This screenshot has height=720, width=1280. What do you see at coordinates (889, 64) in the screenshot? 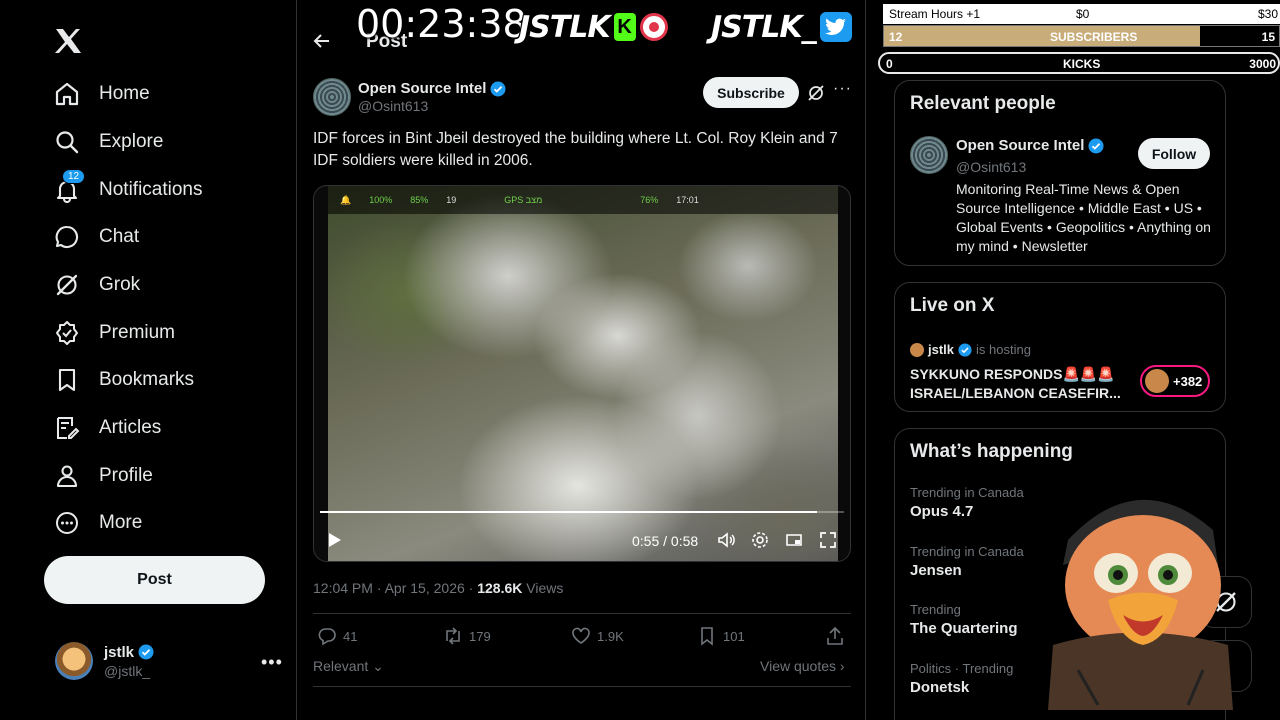
I see `kicks-current: 0` at bounding box center [889, 64].